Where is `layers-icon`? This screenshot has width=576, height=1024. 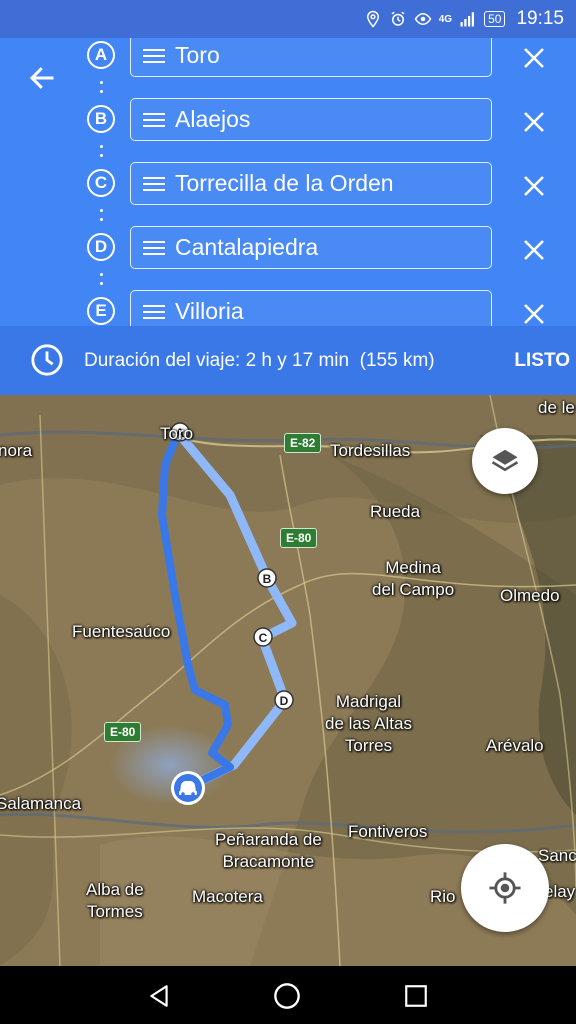 layers-icon is located at coordinates (505, 460).